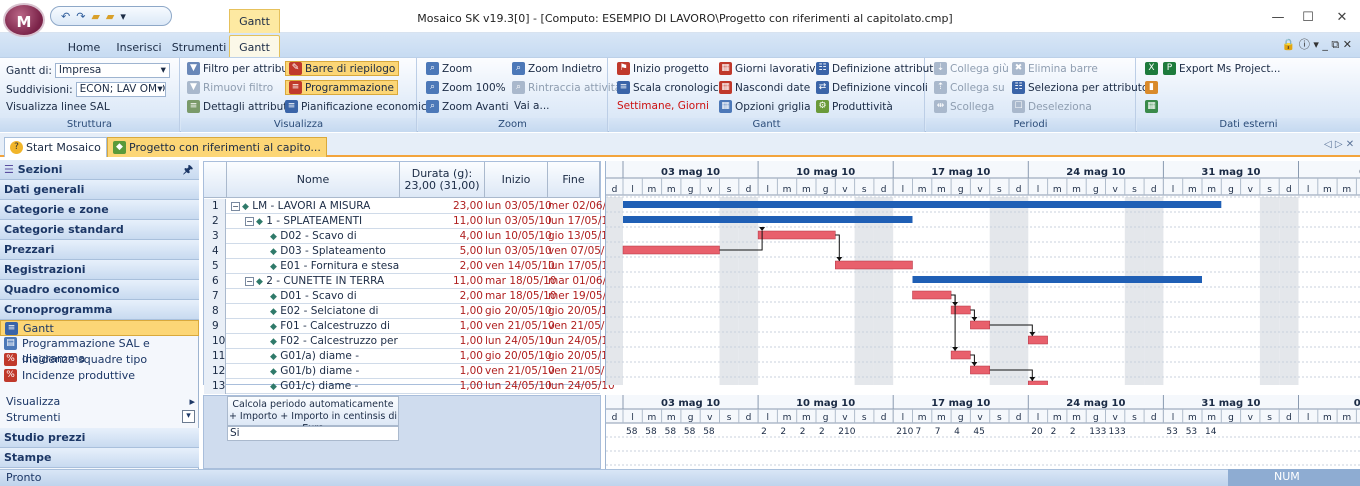 This screenshot has width=1360, height=486. What do you see at coordinates (1151, 106) in the screenshot?
I see `table-export-button: ▦` at bounding box center [1151, 106].